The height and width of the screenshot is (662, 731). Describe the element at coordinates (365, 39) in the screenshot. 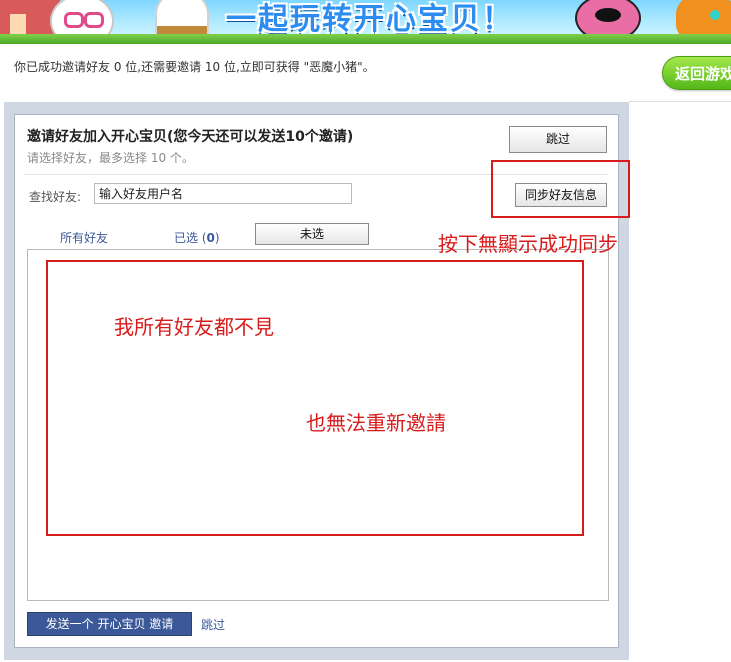

I see `banner-grass` at that location.